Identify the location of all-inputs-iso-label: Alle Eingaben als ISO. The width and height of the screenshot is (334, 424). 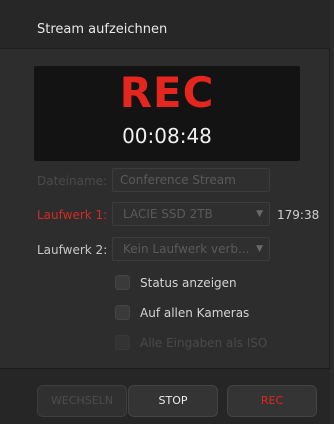
(204, 343).